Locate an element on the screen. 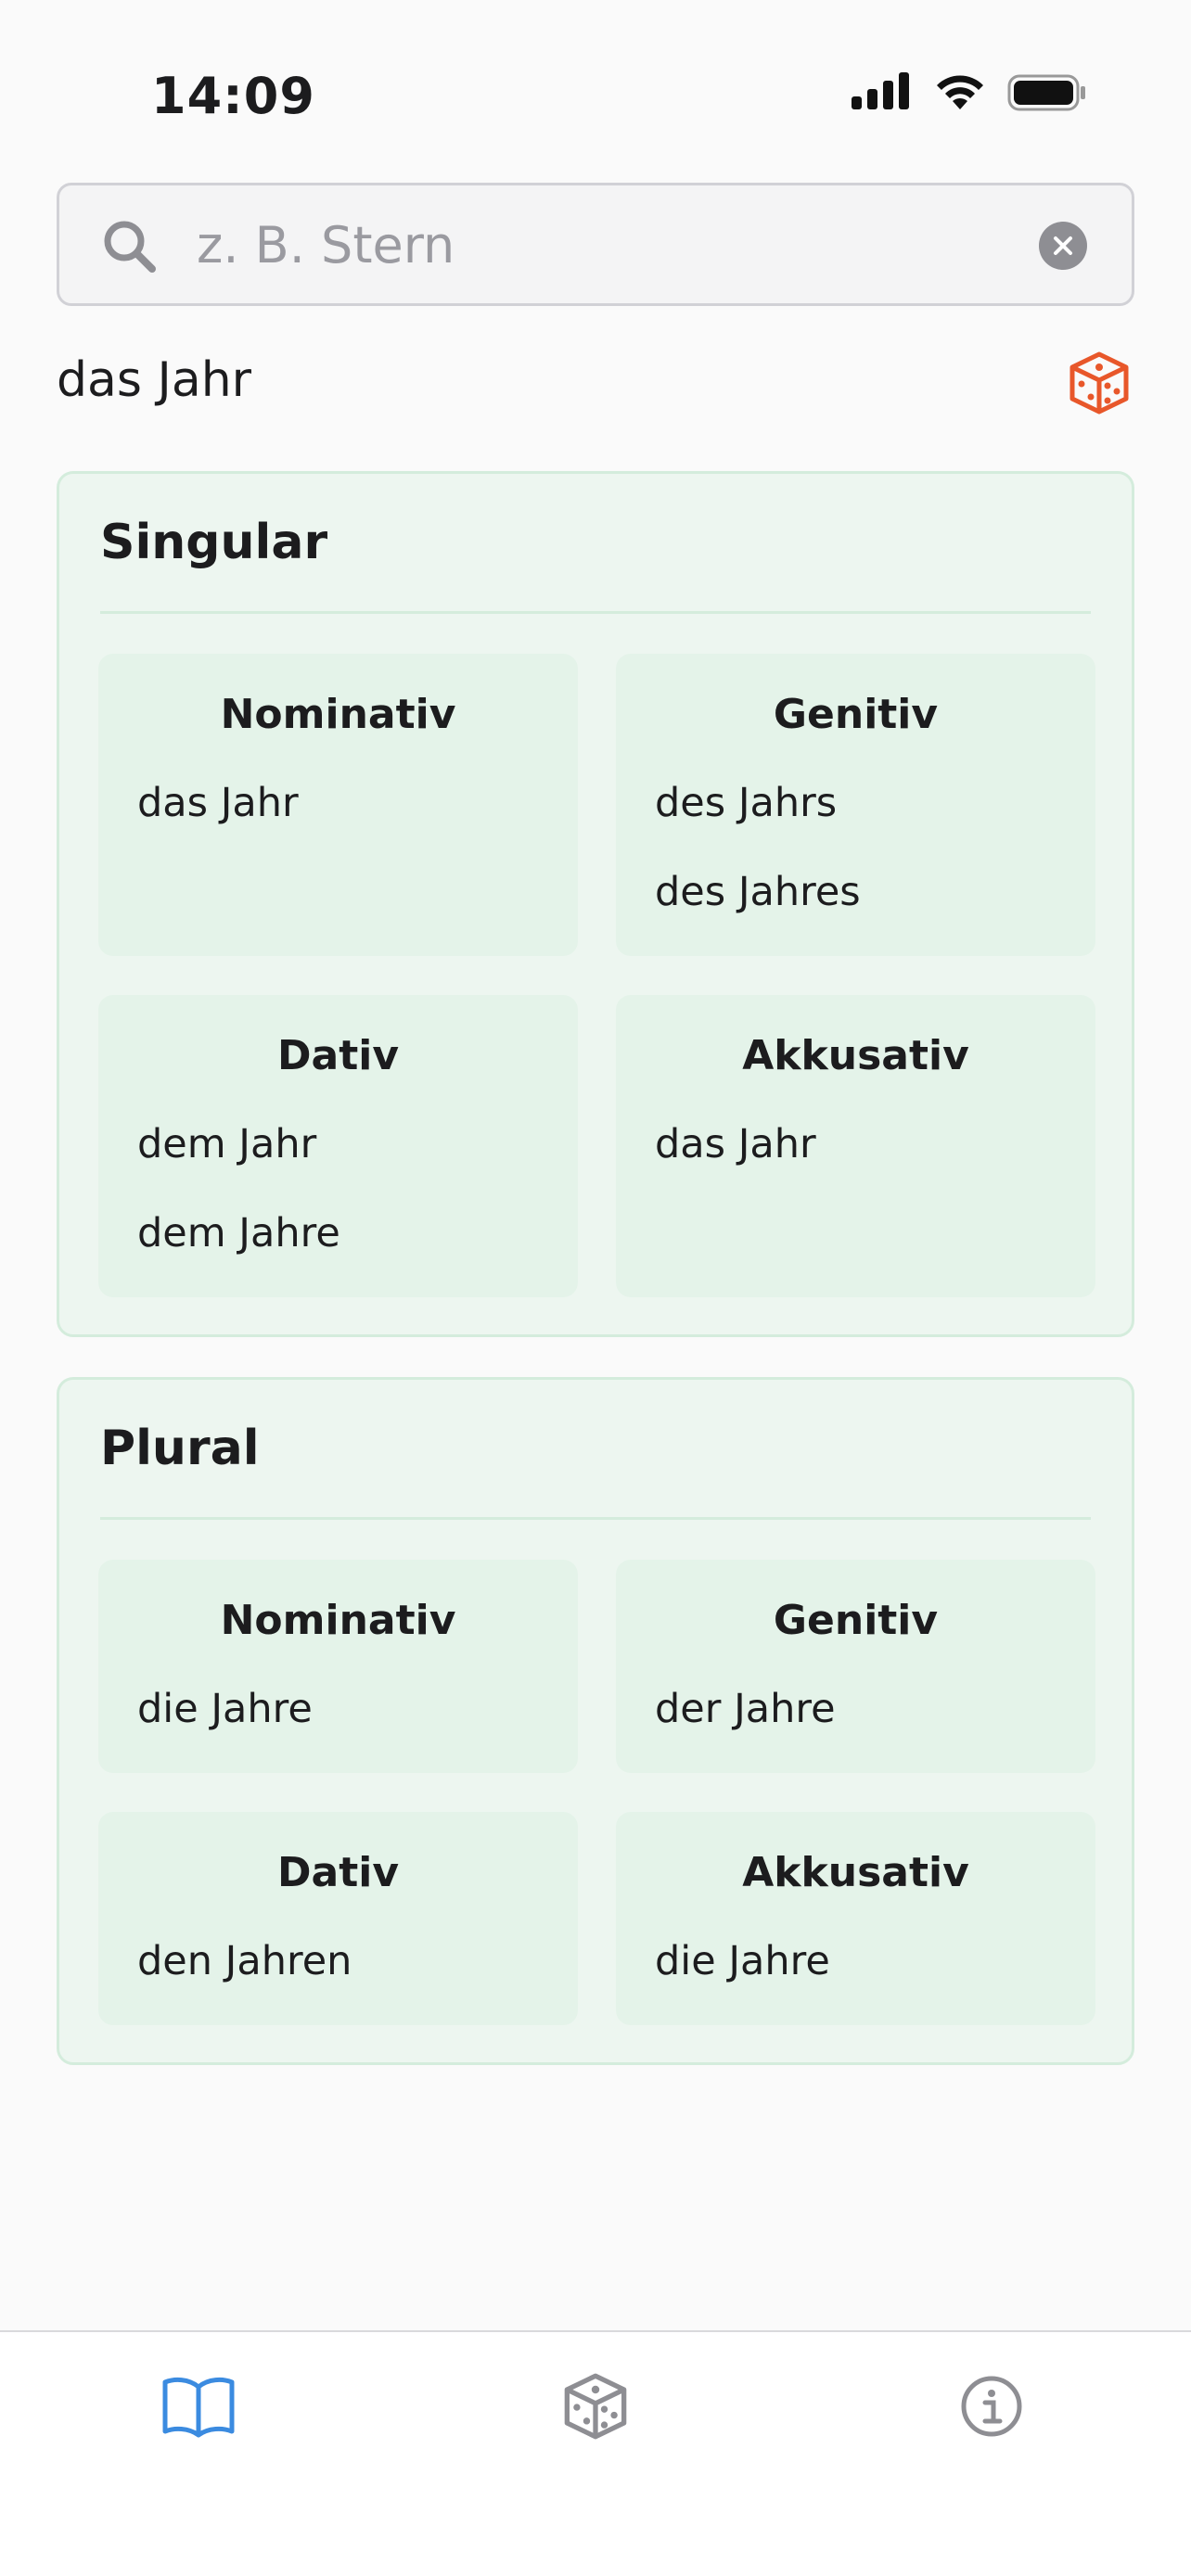 Image resolution: width=1191 pixels, height=2576 pixels. close-icon is located at coordinates (1063, 246).